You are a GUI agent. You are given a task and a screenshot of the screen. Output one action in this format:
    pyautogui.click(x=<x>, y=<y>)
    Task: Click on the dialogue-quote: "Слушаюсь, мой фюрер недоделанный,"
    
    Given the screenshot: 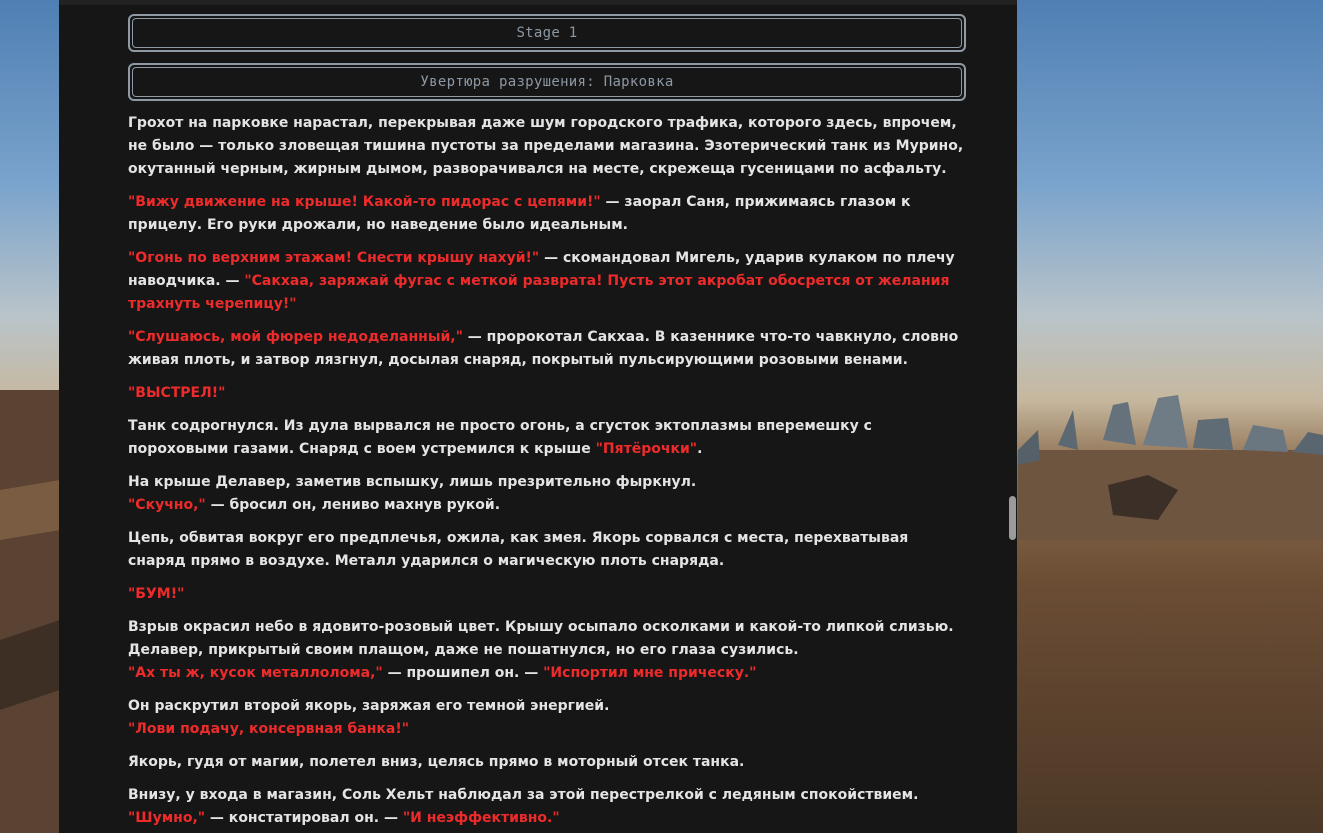 What is the action you would take?
    pyautogui.click(x=295, y=337)
    